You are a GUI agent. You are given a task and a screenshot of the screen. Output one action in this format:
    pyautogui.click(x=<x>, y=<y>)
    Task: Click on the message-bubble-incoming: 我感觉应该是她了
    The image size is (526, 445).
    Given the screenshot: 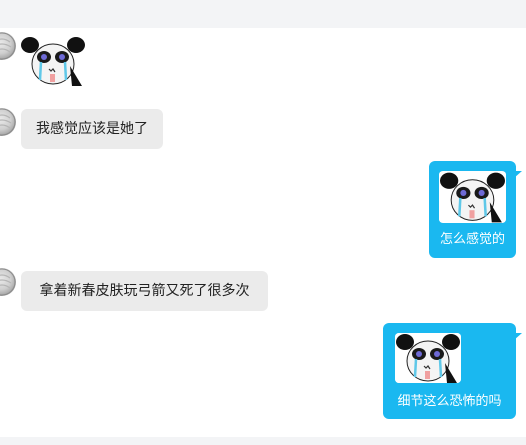 What is the action you would take?
    pyautogui.click(x=92, y=129)
    